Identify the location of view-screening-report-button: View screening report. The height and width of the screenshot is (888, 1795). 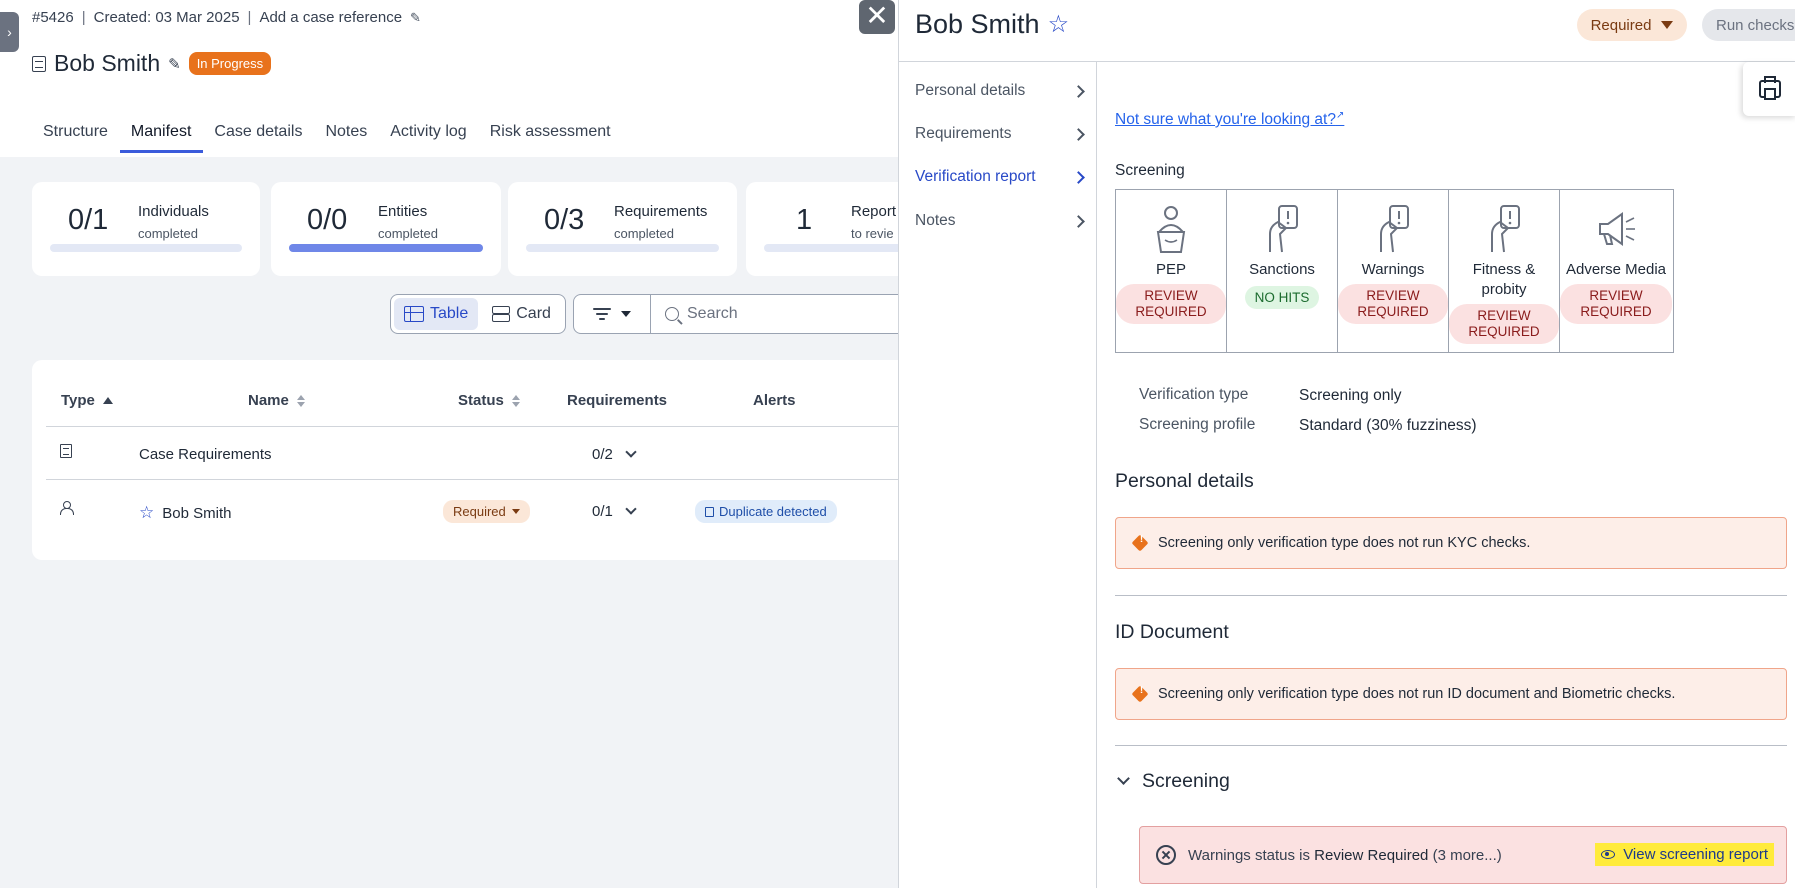
(1684, 854).